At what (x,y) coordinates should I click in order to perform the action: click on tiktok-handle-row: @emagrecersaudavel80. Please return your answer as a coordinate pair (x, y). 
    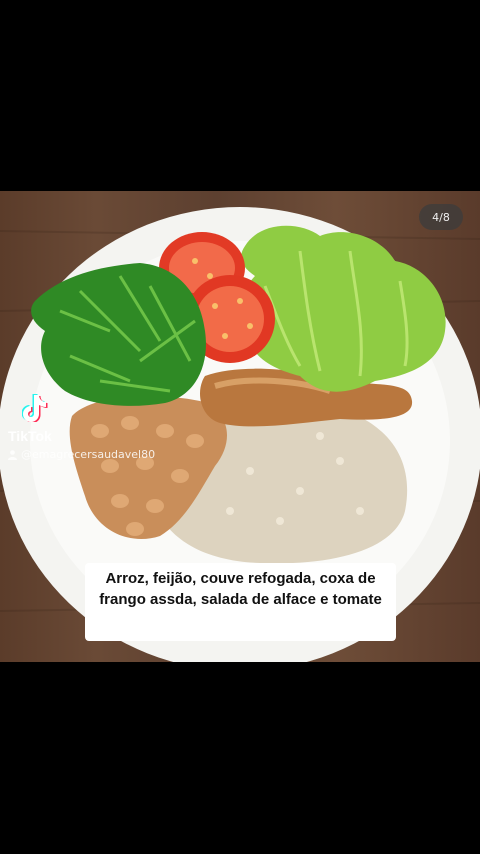
    Looking at the image, I should click on (81, 454).